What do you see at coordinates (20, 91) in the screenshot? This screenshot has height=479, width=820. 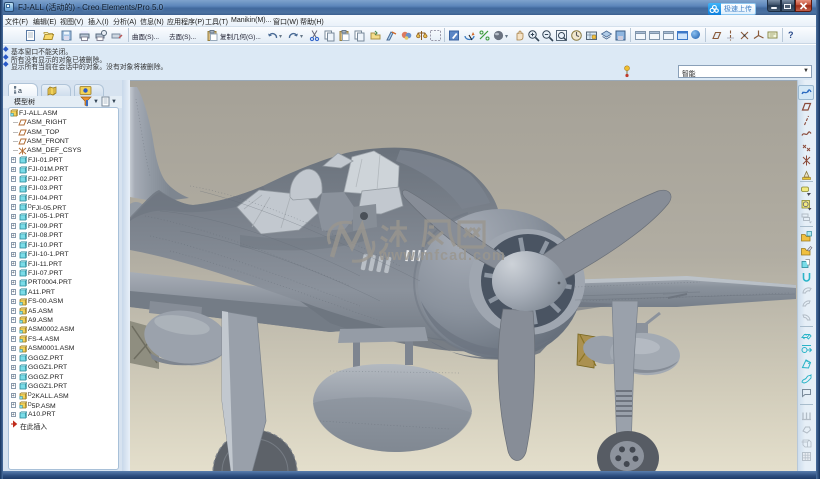 I see `svg-text: a` at bounding box center [20, 91].